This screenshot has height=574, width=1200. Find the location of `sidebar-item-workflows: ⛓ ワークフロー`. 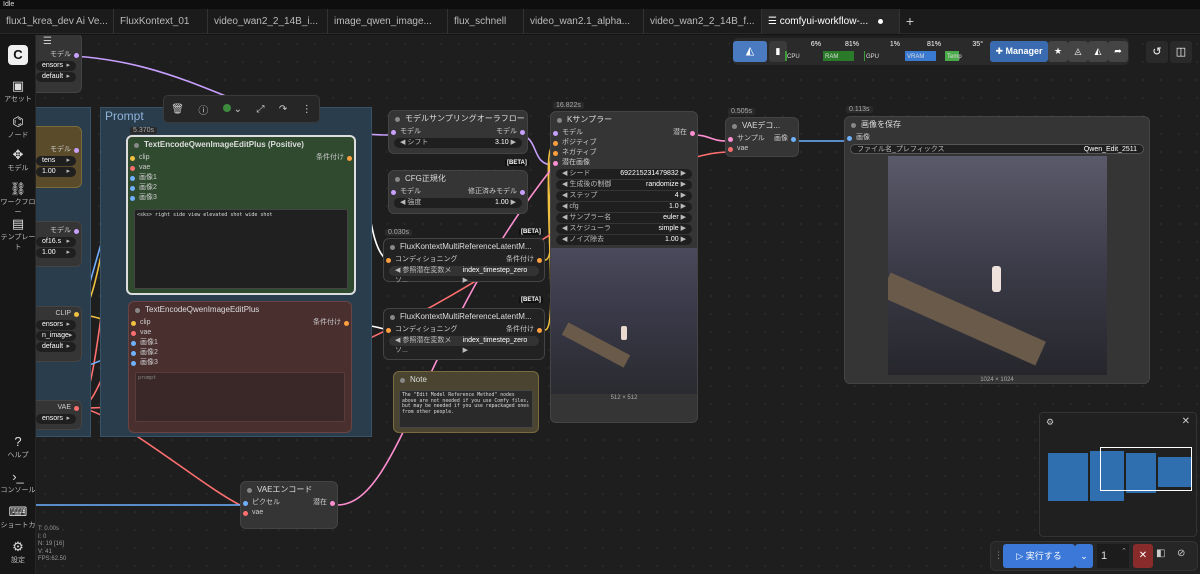

sidebar-item-workflows: ⛓ ワークフロー is located at coordinates (18, 199).